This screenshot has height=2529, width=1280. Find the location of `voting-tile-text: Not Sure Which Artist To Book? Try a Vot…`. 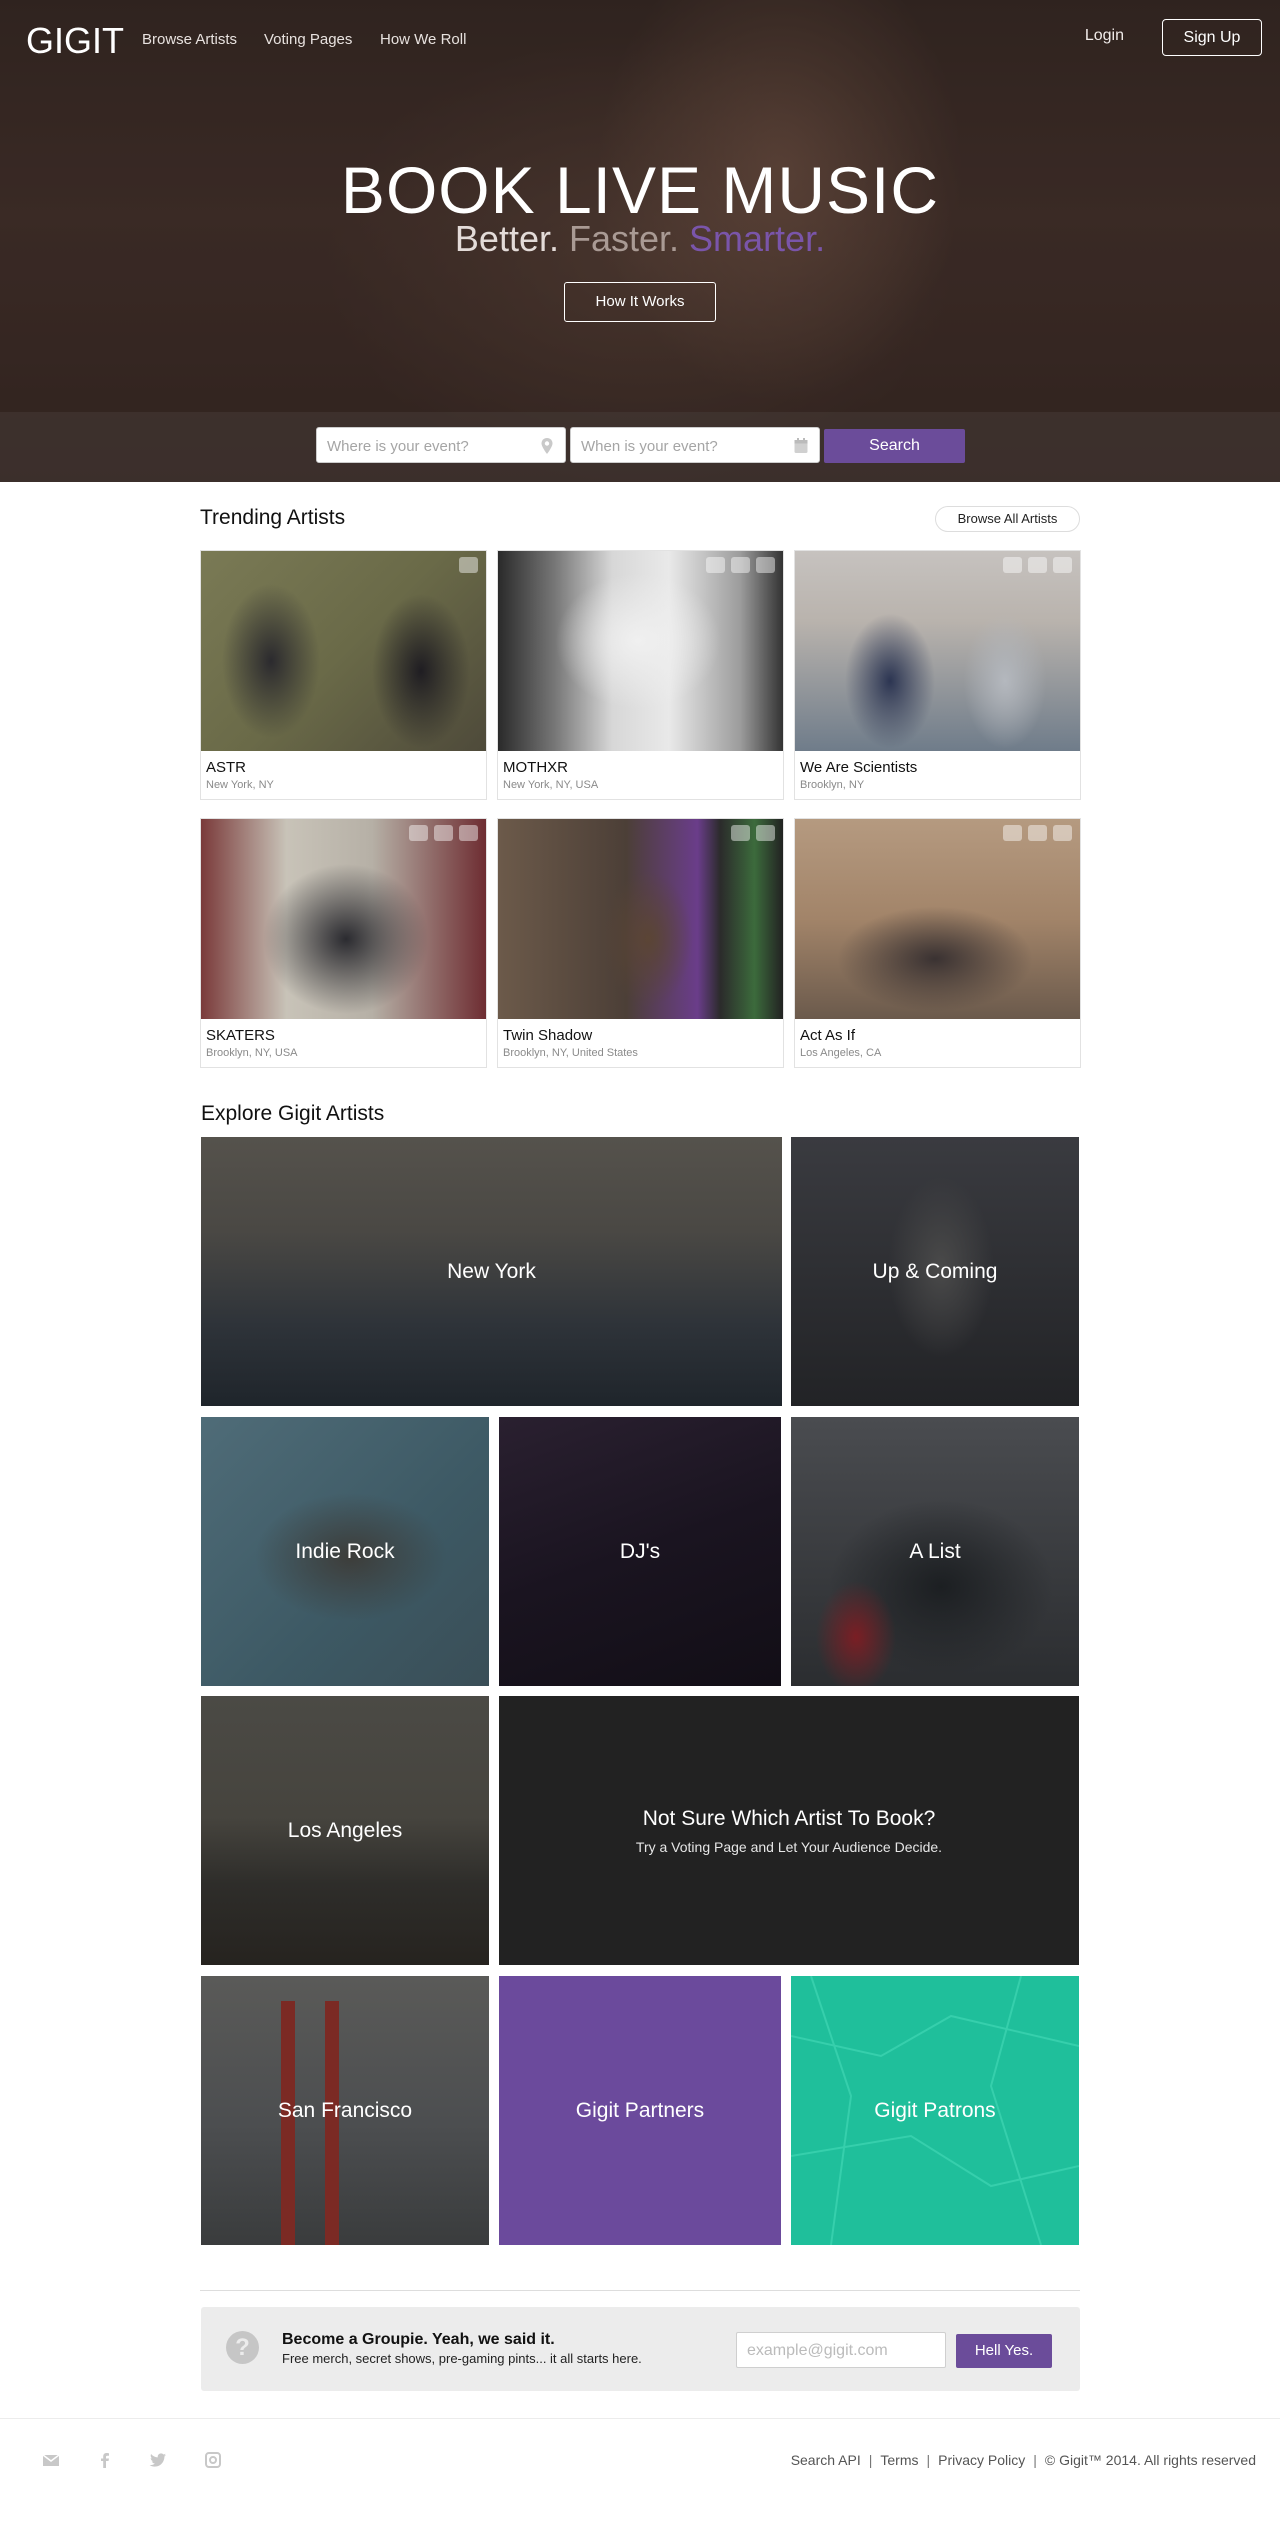

voting-tile-text: Not Sure Which Artist To Book? Try a Vot… is located at coordinates (789, 1831).